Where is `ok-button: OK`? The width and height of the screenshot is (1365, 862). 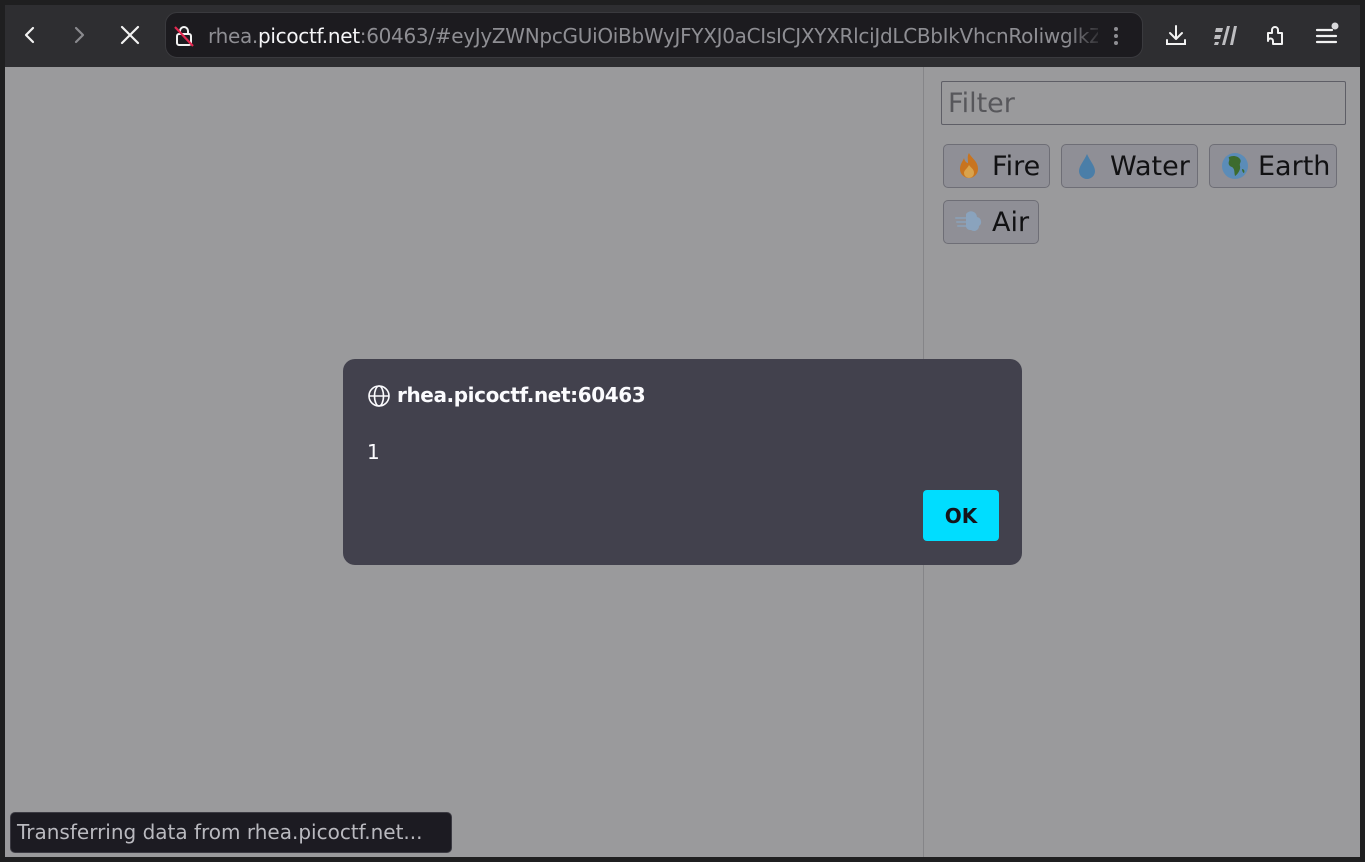
ok-button: OK is located at coordinates (961, 515).